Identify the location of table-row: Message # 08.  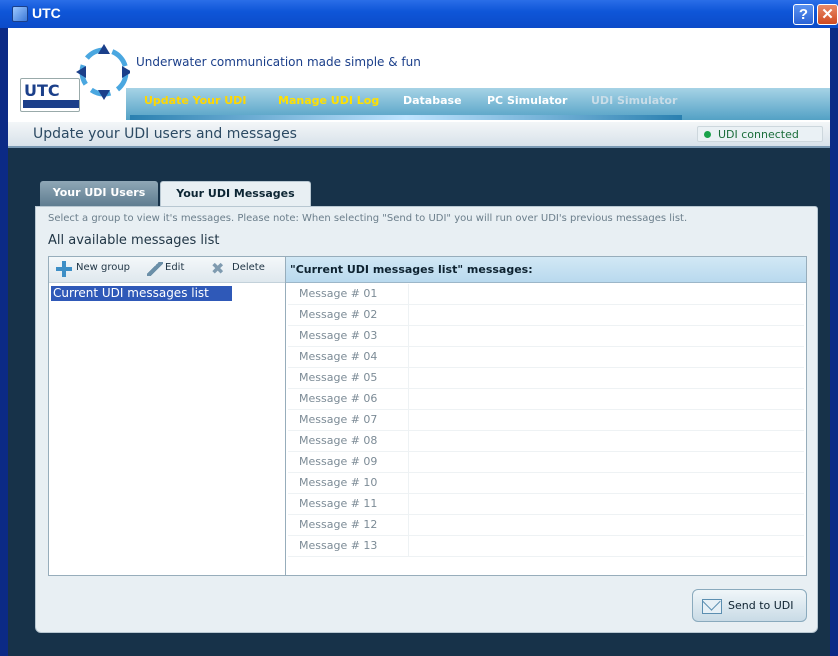
(546, 441).